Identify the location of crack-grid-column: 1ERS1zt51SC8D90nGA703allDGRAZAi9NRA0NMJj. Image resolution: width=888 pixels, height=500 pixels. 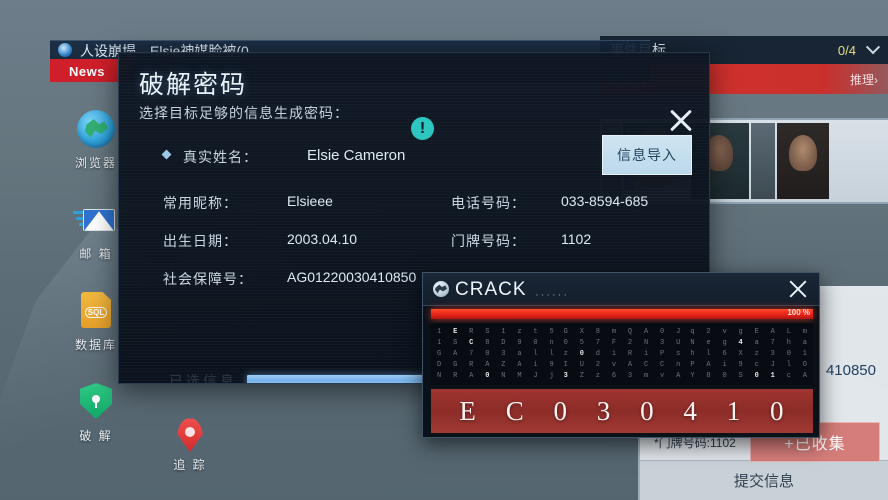
(495, 354).